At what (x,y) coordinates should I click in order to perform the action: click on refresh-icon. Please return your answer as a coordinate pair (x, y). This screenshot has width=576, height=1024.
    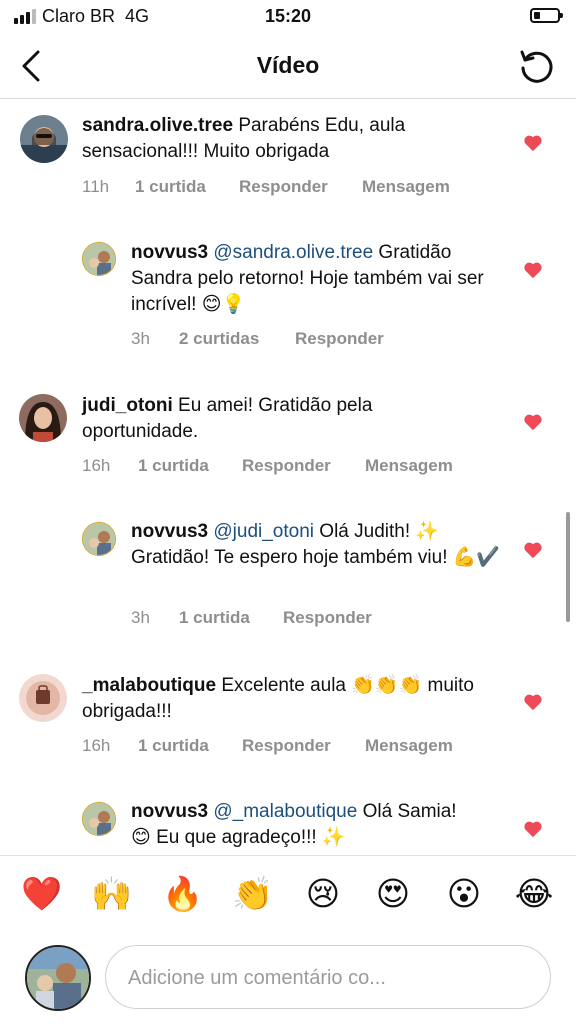
    Looking at the image, I should click on (536, 66).